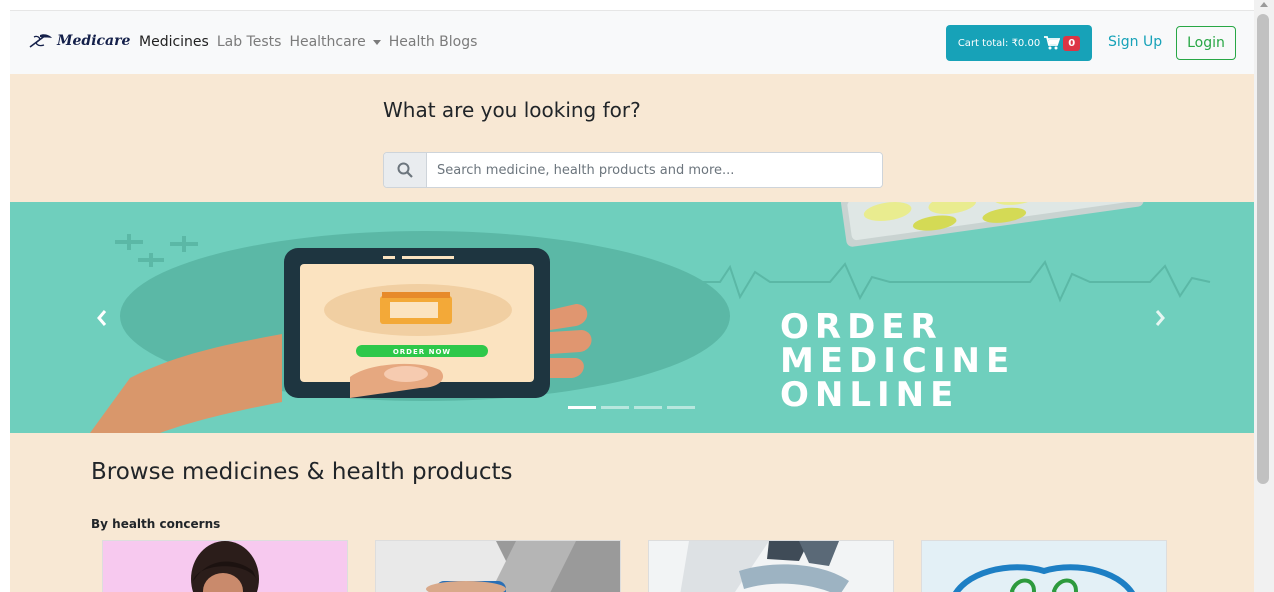 Image resolution: width=1274 pixels, height=592 pixels. What do you see at coordinates (999, 43) in the screenshot?
I see `cart-total-label: Cart total: ₹0.00` at bounding box center [999, 43].